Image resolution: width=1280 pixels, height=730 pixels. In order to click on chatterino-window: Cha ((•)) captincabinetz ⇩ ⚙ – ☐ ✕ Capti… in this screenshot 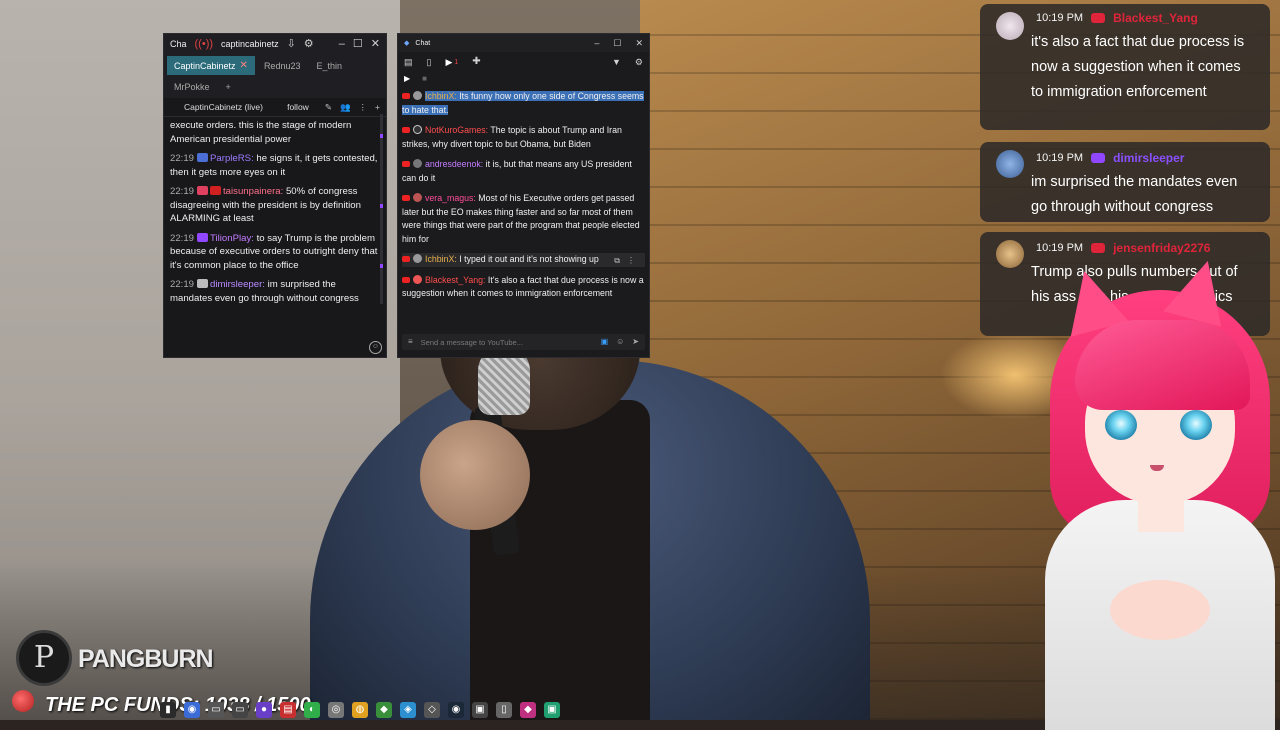, I will do `click(275, 195)`.